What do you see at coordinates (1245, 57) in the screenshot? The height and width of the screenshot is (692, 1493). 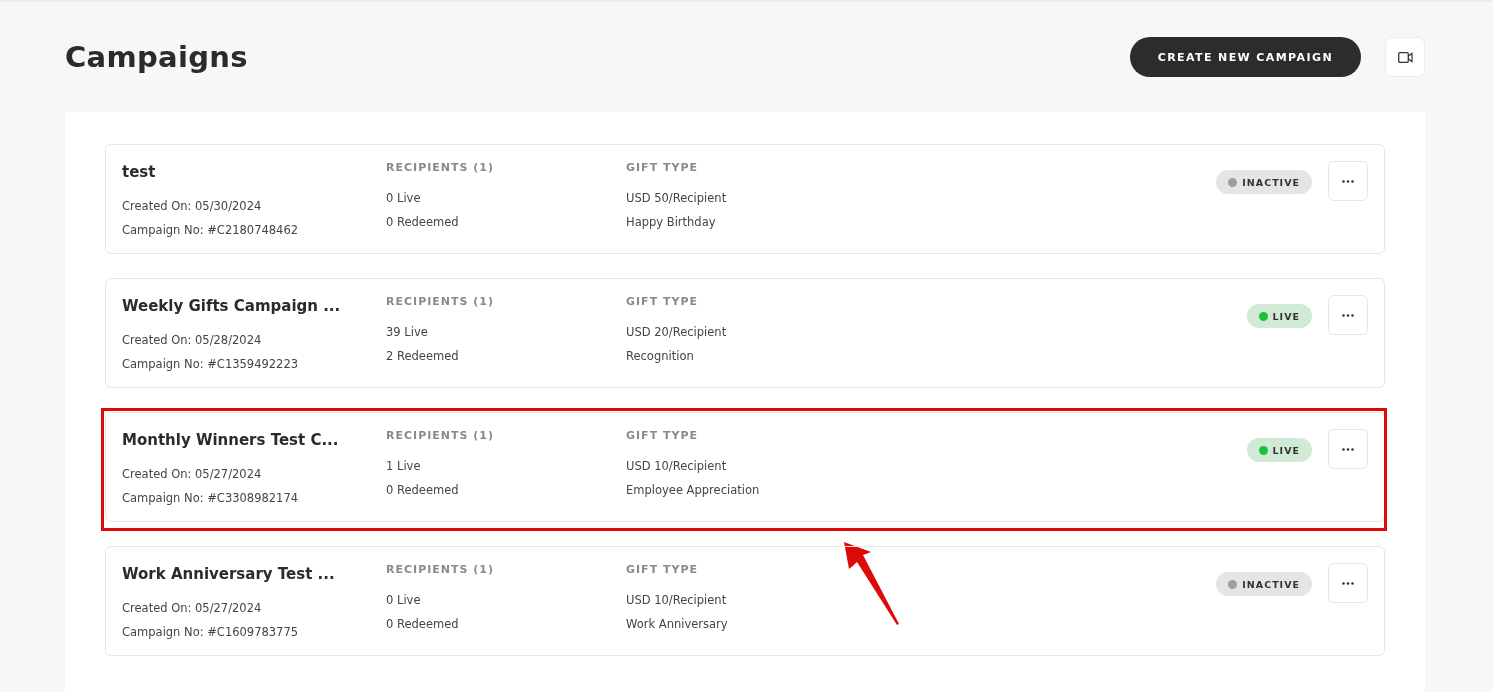 I see `create-campaign-button: CREATE NEW CAMPAIGN` at bounding box center [1245, 57].